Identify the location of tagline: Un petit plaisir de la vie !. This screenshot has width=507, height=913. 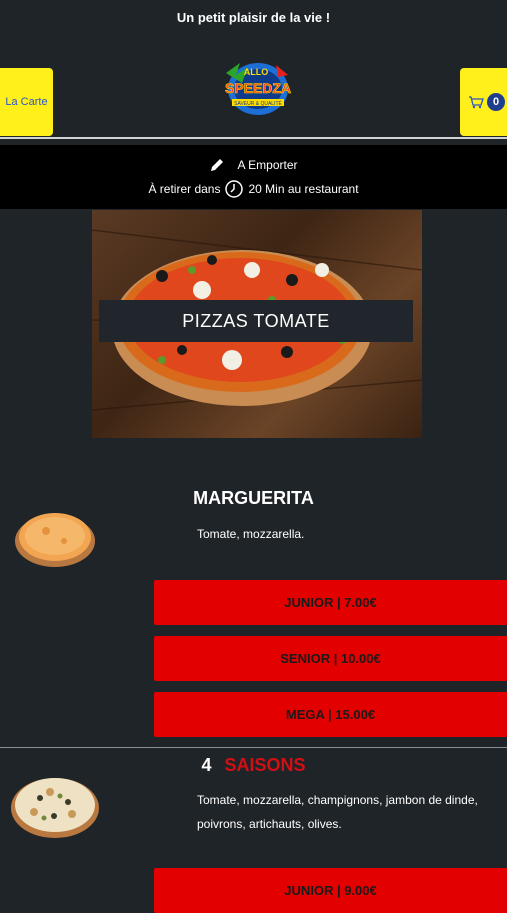
(253, 17).